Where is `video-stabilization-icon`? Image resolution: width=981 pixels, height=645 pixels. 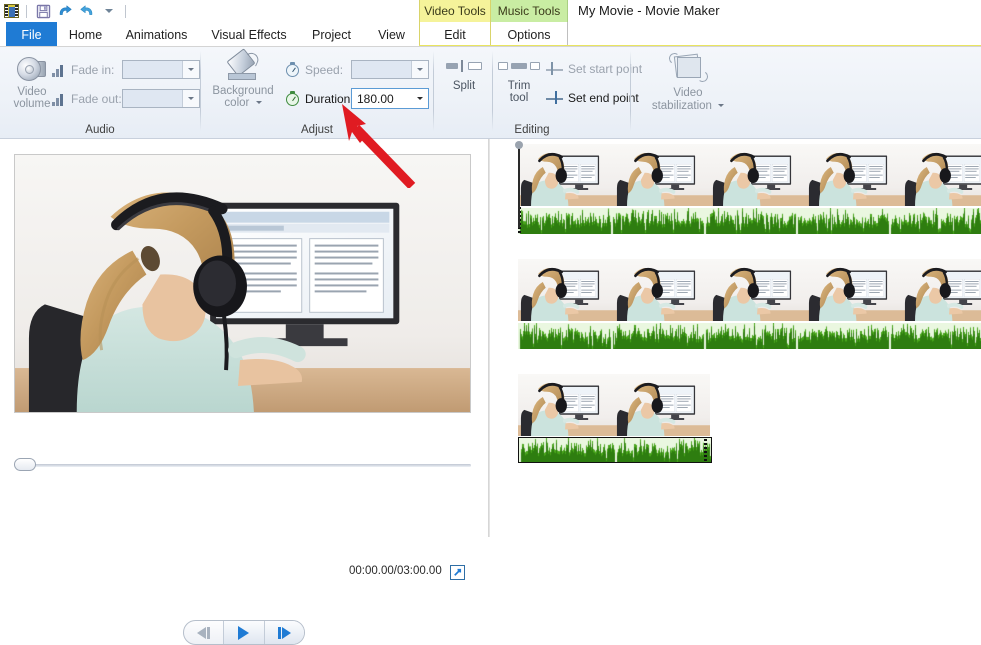
video-stabilization-icon is located at coordinates (688, 68).